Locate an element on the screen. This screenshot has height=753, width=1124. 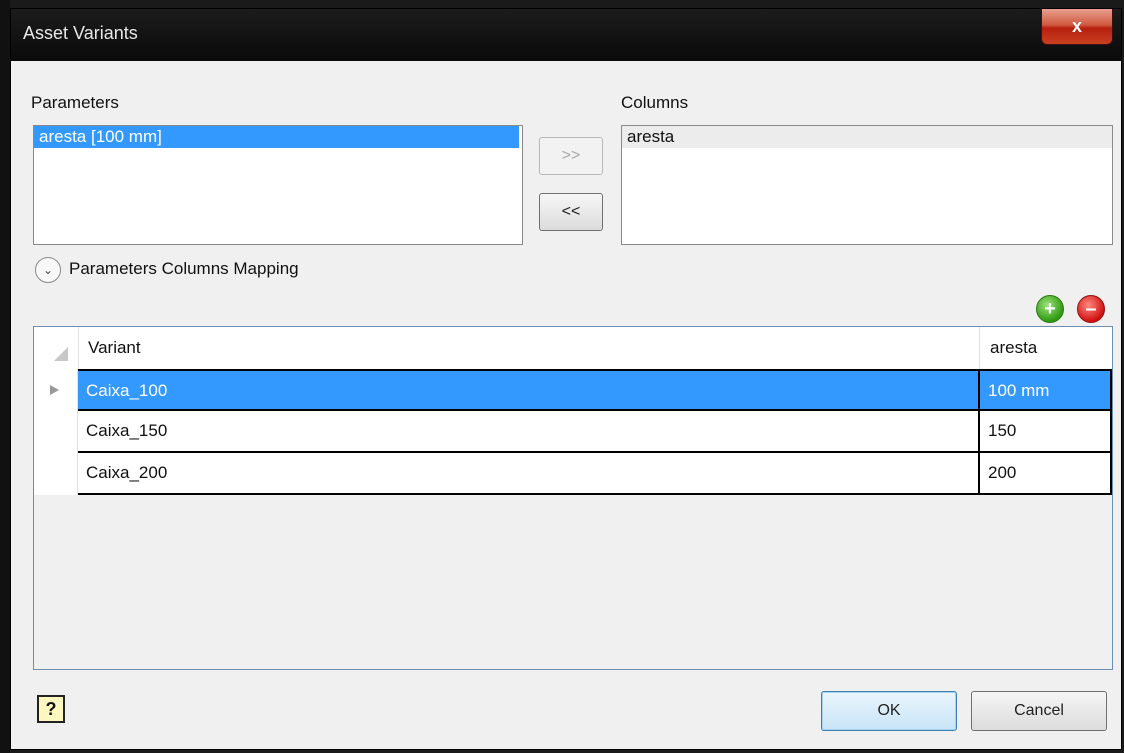
select-all-corner is located at coordinates (56, 348).